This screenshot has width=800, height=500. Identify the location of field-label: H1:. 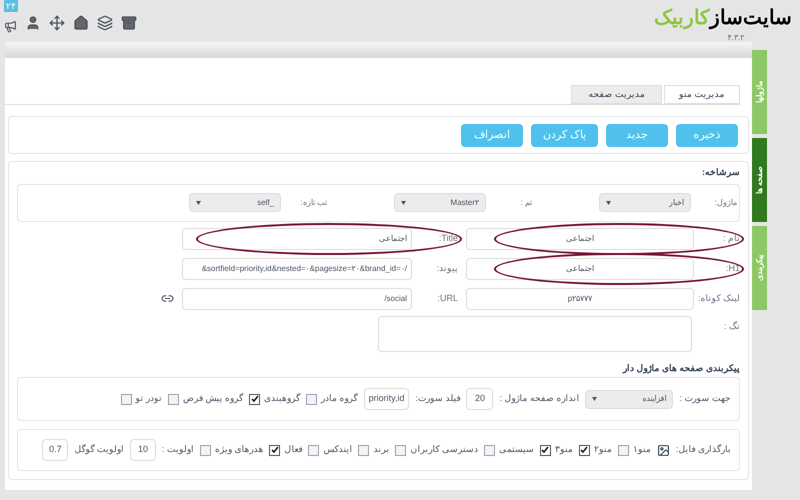
(732, 268).